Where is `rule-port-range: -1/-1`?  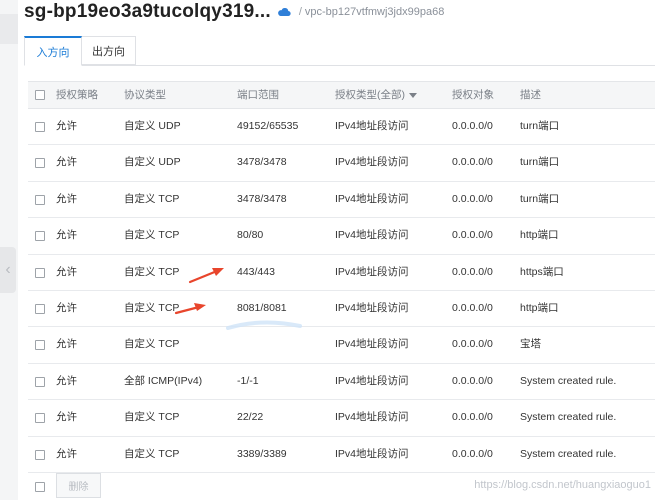
rule-port-range: -1/-1 is located at coordinates (248, 380).